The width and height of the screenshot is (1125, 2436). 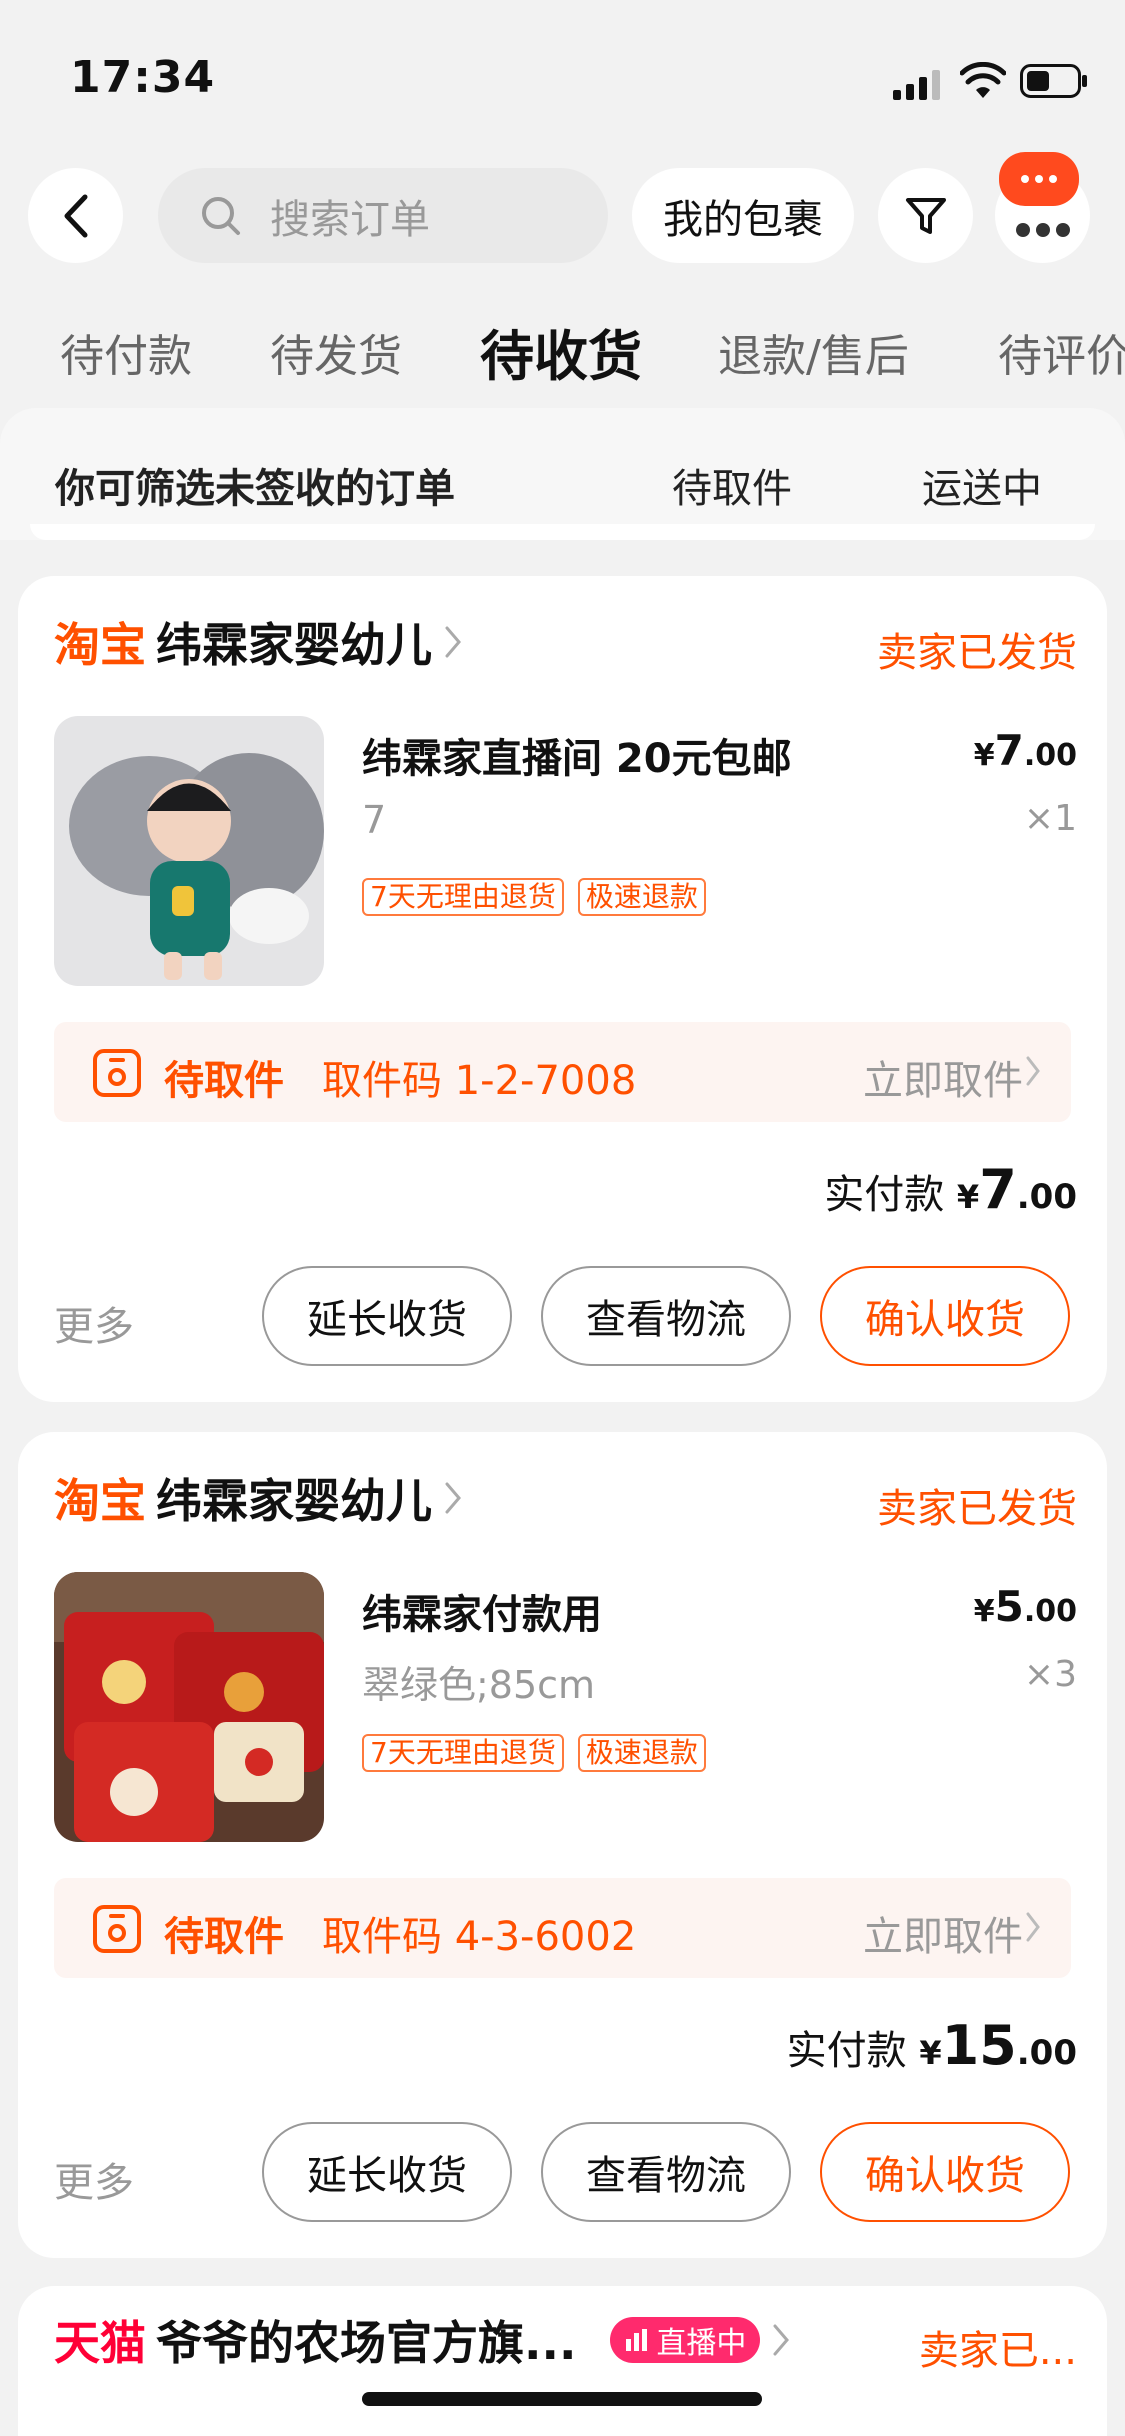 What do you see at coordinates (916, 85) in the screenshot?
I see `cellular-signal-icon` at bounding box center [916, 85].